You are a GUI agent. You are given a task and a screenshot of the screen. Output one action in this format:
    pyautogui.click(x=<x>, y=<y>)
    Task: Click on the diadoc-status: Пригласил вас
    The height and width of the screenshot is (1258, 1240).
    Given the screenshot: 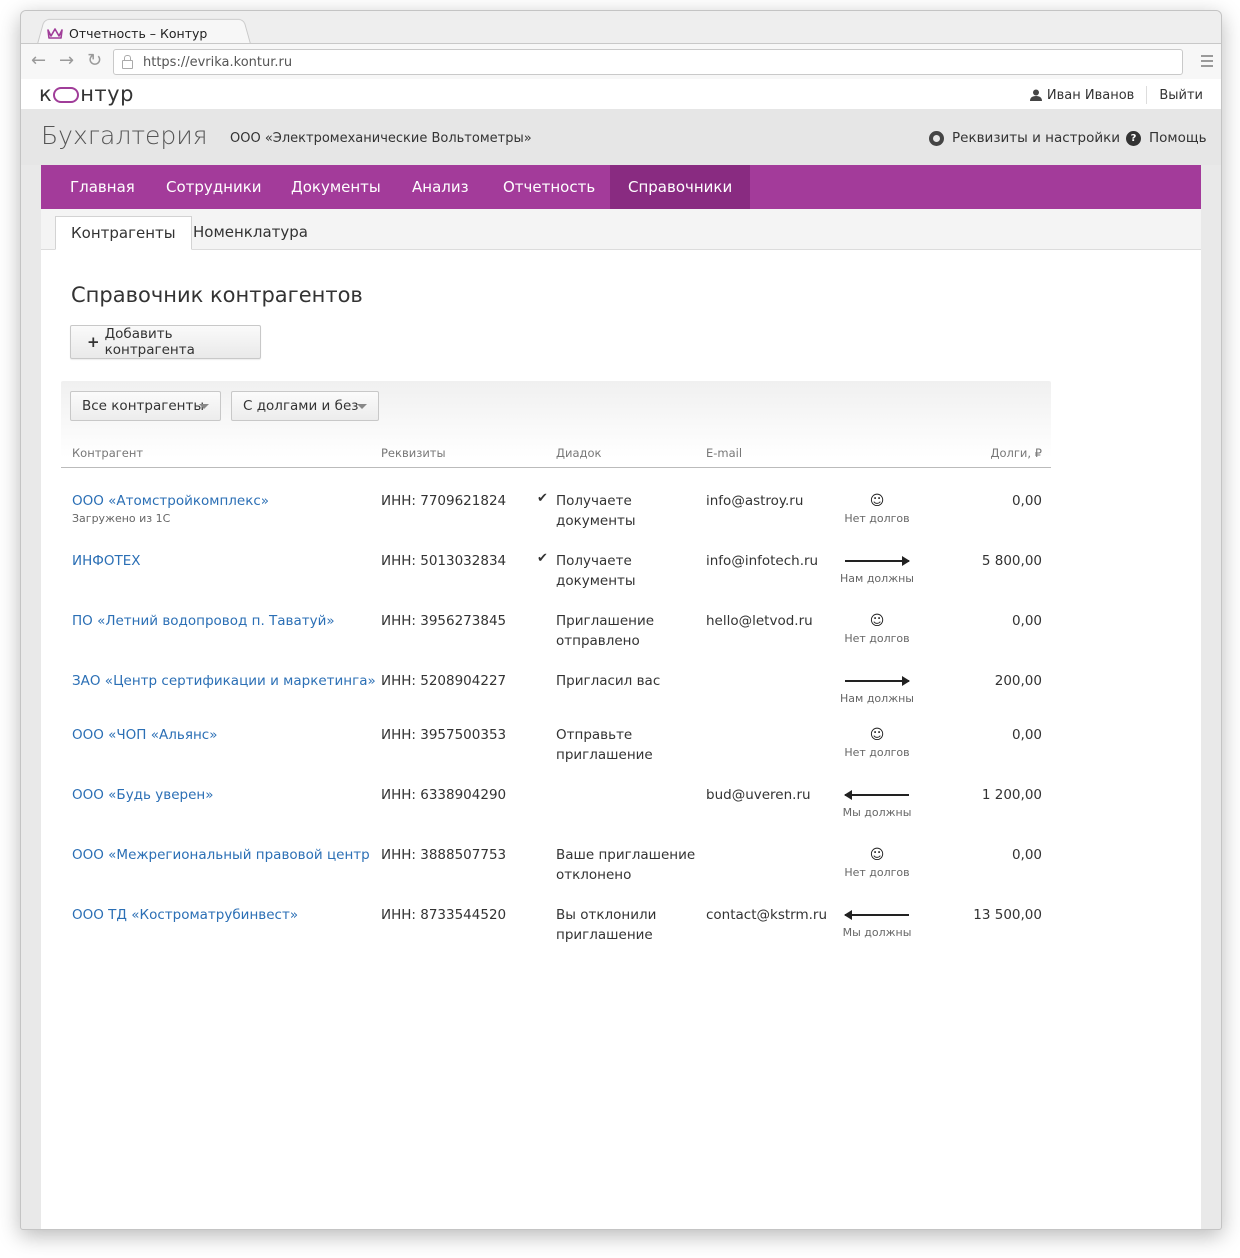 What is the action you would take?
    pyautogui.click(x=608, y=681)
    